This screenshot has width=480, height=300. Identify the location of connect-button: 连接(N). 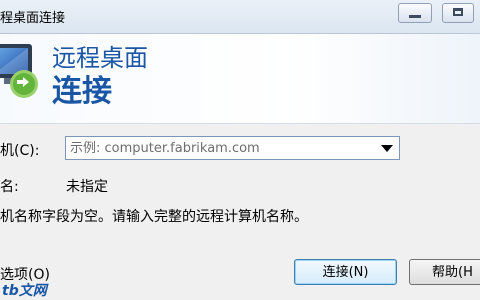
(345, 272).